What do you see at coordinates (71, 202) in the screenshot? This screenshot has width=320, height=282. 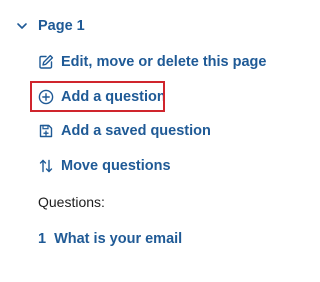 I see `questions-heading: Questions:` at bounding box center [71, 202].